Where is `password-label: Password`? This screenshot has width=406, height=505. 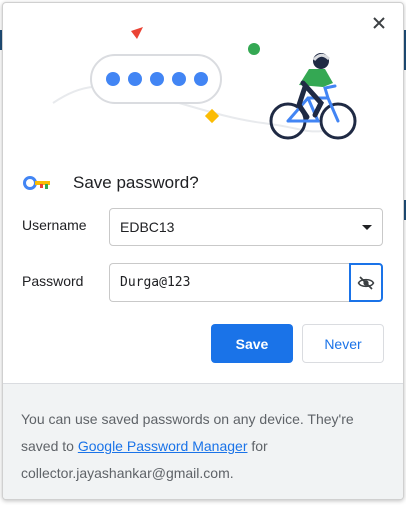 password-label: Password is located at coordinates (53, 281).